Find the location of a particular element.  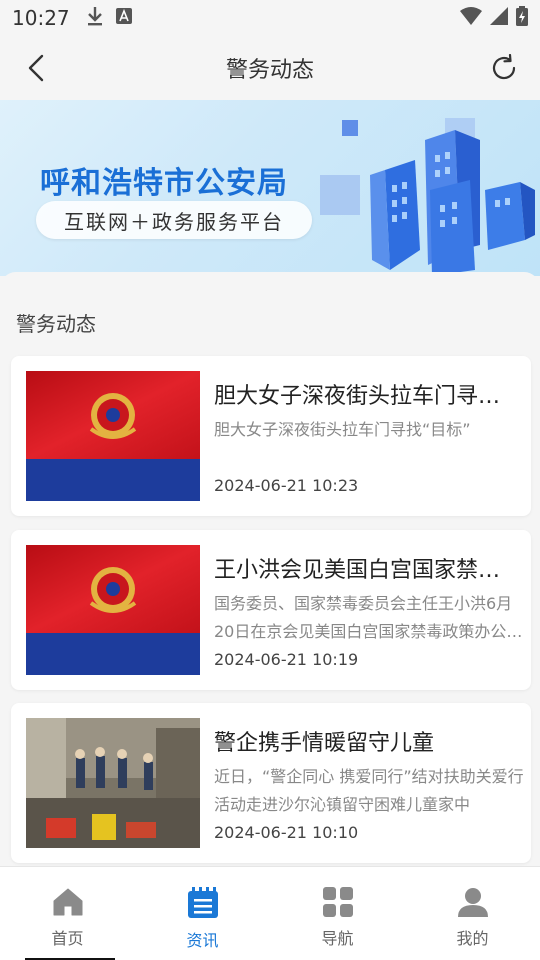

community-visit-photo is located at coordinates (113, 783).